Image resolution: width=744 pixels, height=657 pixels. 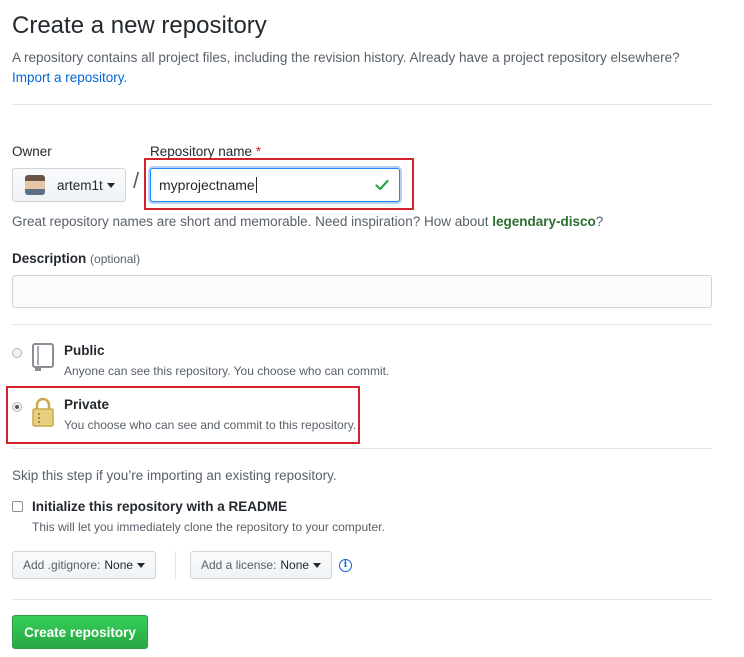 What do you see at coordinates (295, 565) in the screenshot?
I see `license-value: None` at bounding box center [295, 565].